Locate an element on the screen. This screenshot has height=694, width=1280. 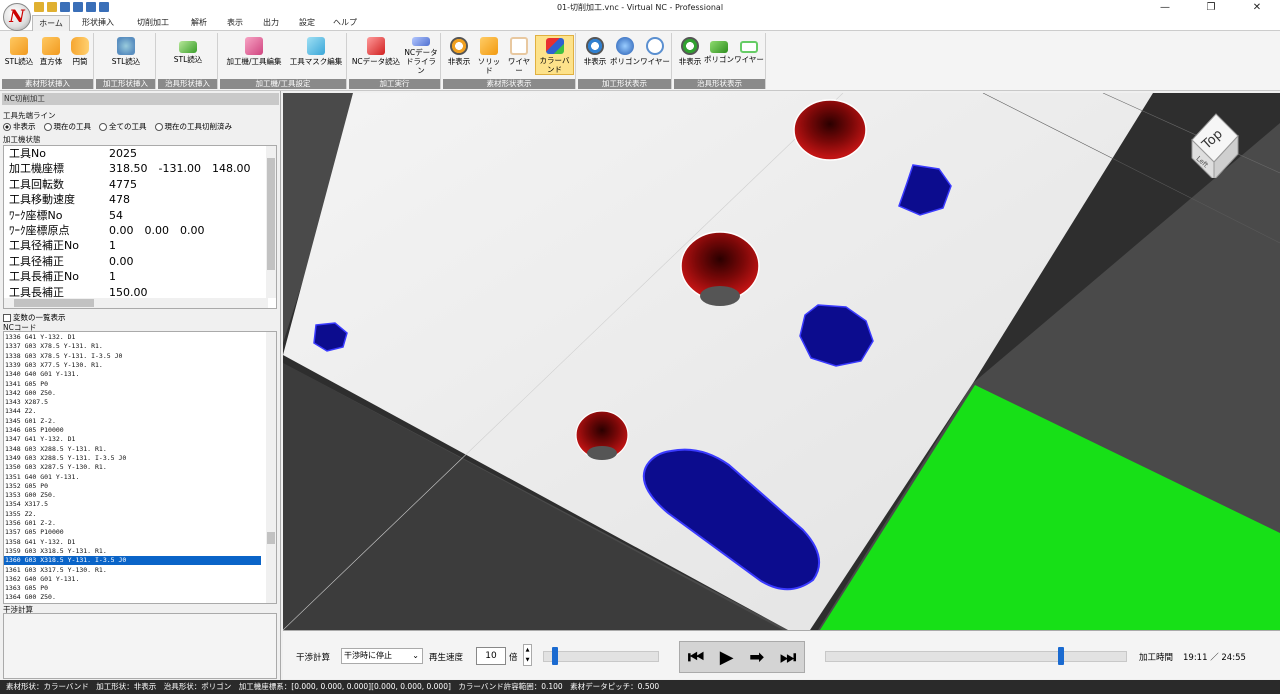
nc-code-line: 1364 G00 Z50. is located at coordinates (132, 597).